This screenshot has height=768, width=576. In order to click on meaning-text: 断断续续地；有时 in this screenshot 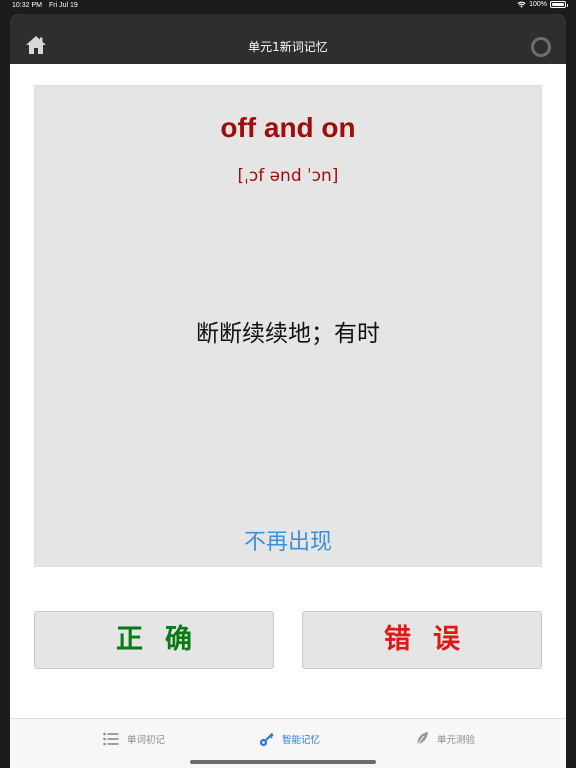, I will do `click(288, 334)`.